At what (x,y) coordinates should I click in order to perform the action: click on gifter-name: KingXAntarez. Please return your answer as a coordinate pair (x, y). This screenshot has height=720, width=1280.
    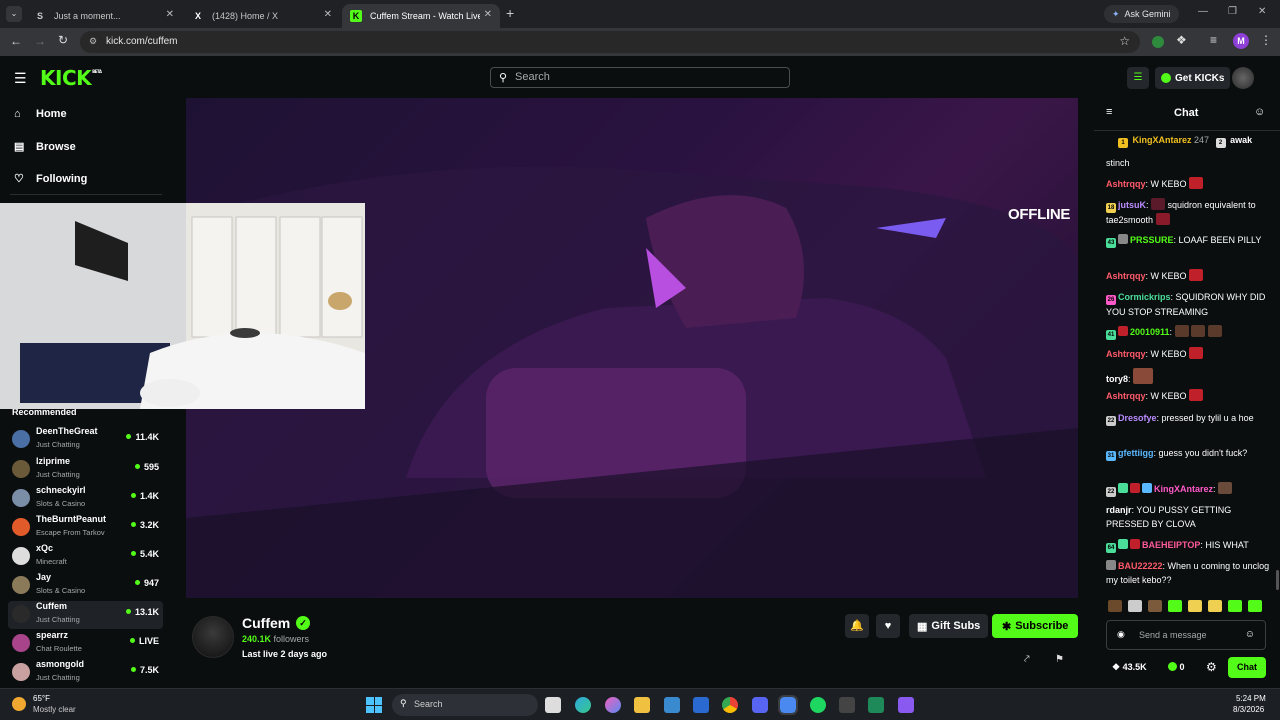
    Looking at the image, I should click on (1162, 140).